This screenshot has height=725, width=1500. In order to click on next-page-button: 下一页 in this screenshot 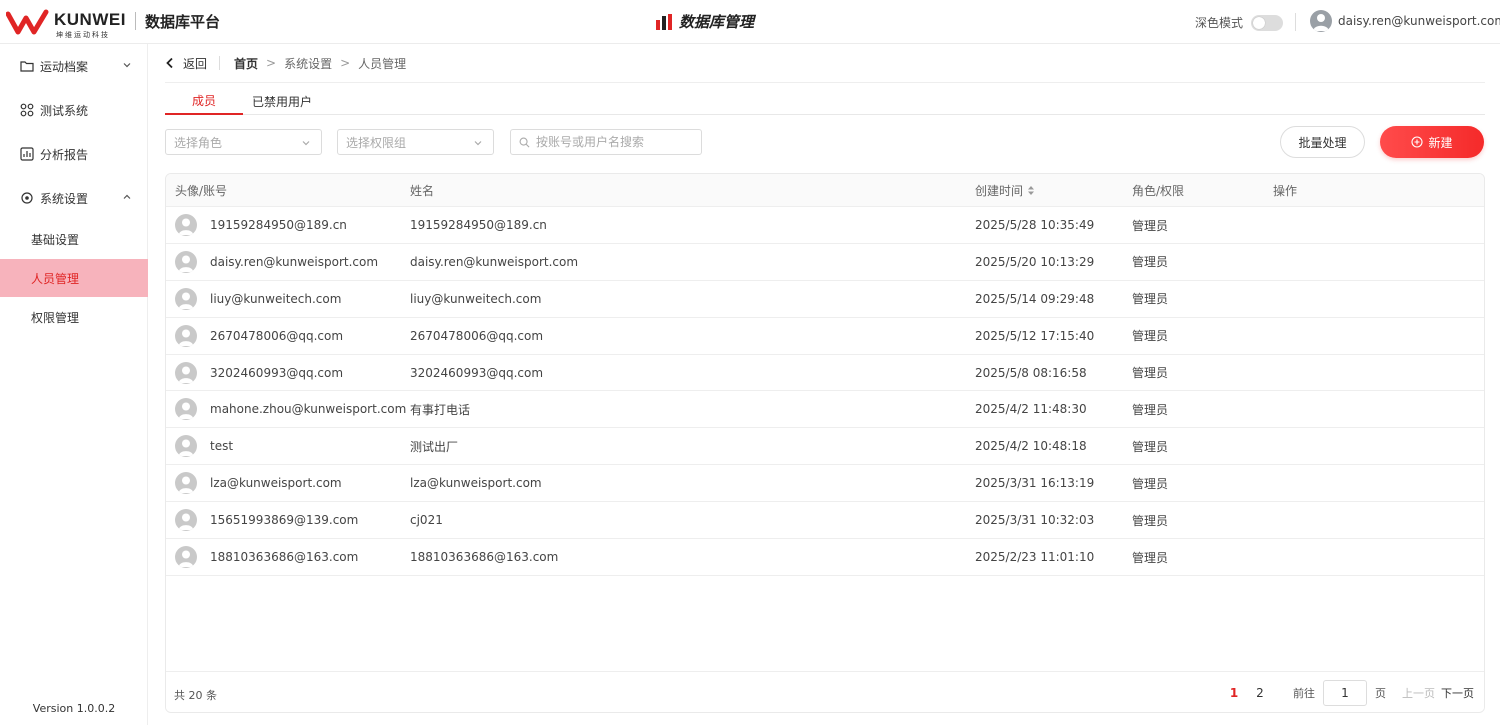, I will do `click(1457, 693)`.